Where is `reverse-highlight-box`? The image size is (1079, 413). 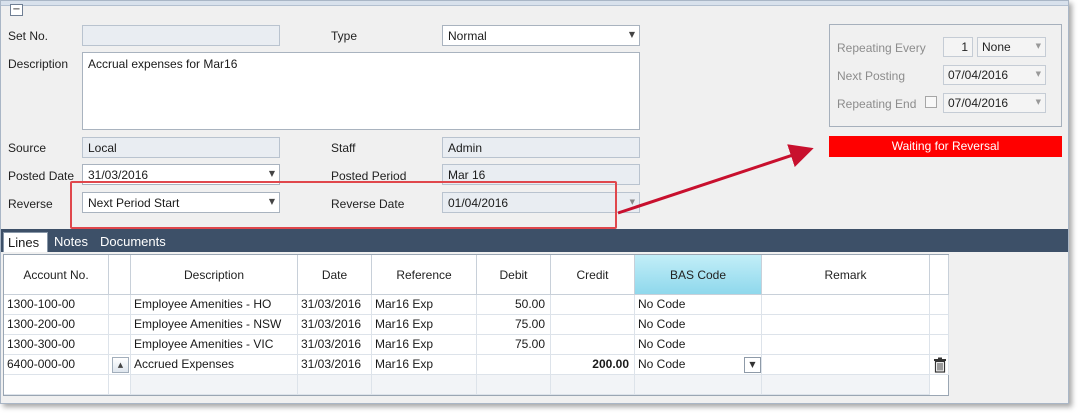
reverse-highlight-box is located at coordinates (343, 205).